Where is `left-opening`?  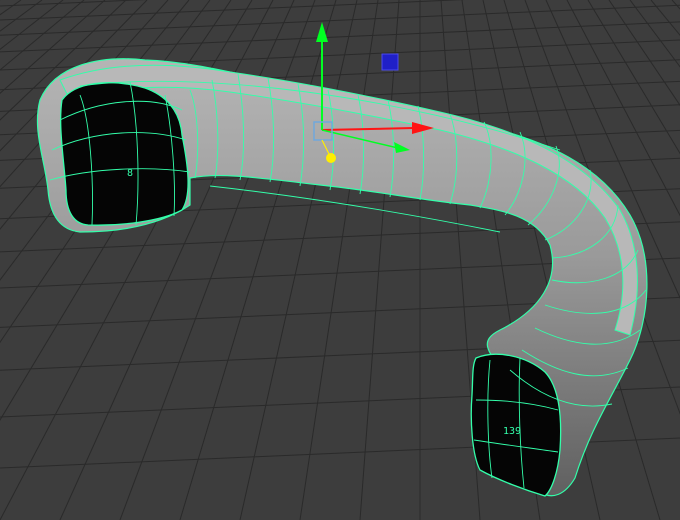
left-opening is located at coordinates (124, 154).